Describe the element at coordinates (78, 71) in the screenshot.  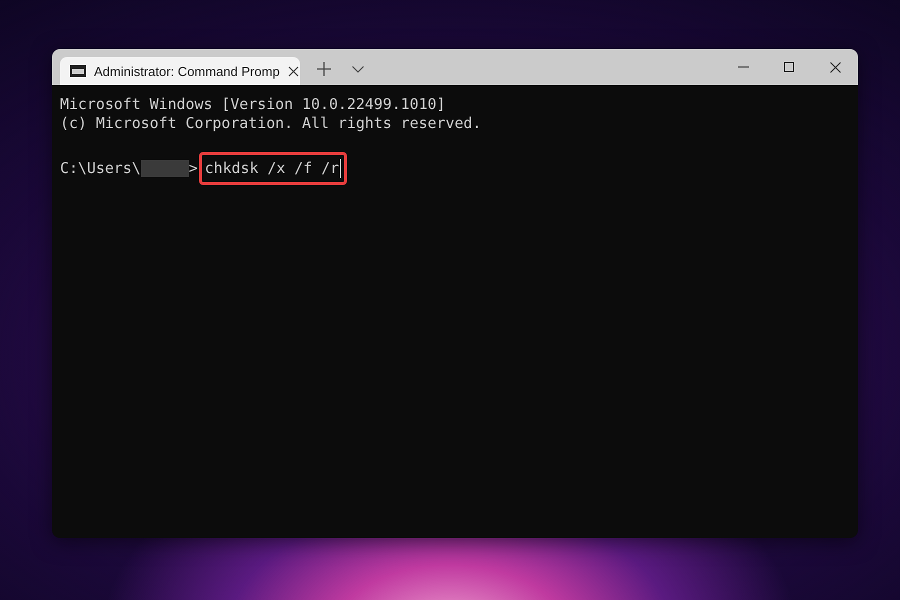
I see `console-icon` at that location.